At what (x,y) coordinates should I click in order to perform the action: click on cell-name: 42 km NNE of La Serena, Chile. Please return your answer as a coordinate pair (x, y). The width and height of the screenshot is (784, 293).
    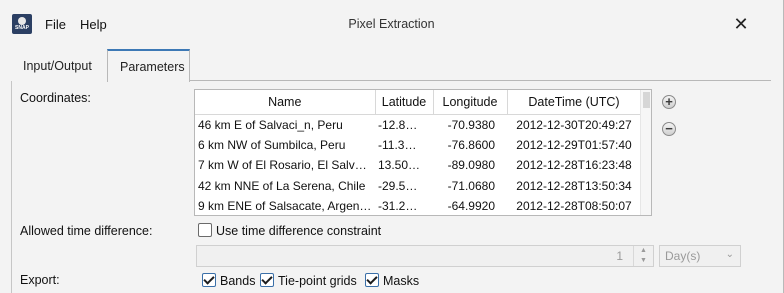
    Looking at the image, I should click on (282, 185).